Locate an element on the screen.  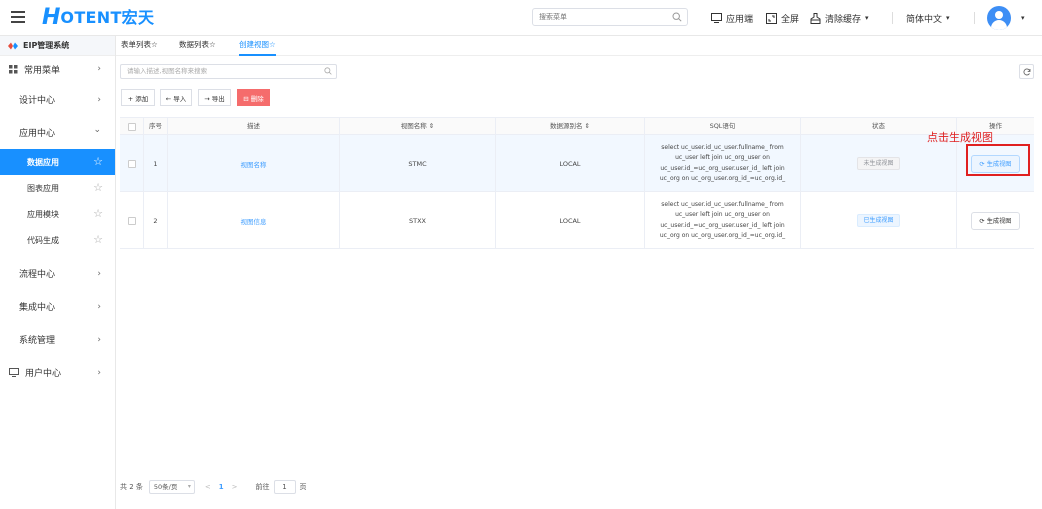
sidebar-subitem-app-module: 应用模块 ☆ is located at coordinates (57, 214).